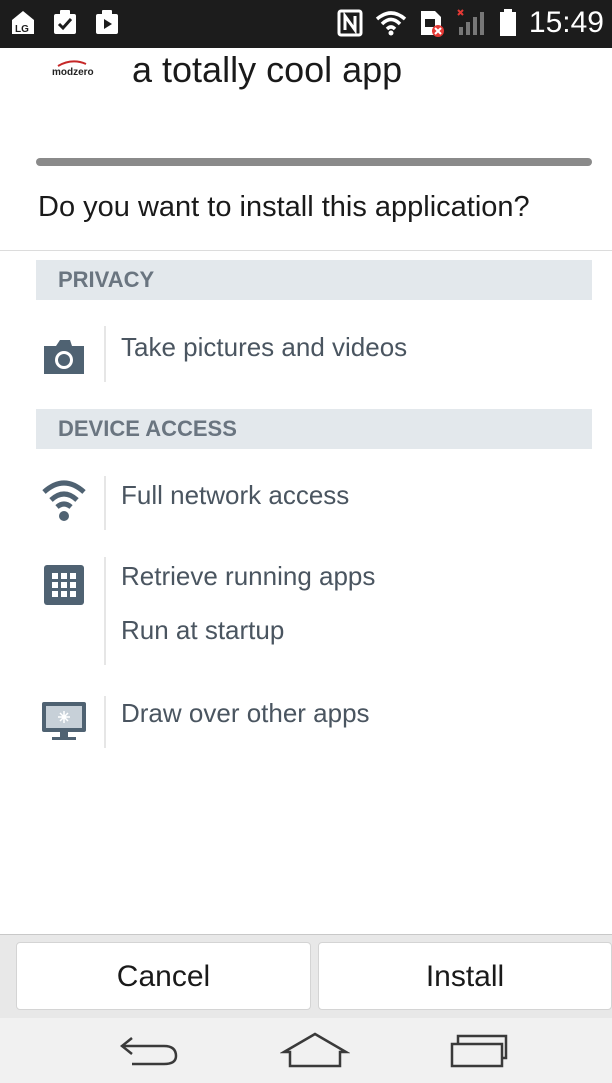  I want to click on button-bar: Cancel Install, so click(306, 976).